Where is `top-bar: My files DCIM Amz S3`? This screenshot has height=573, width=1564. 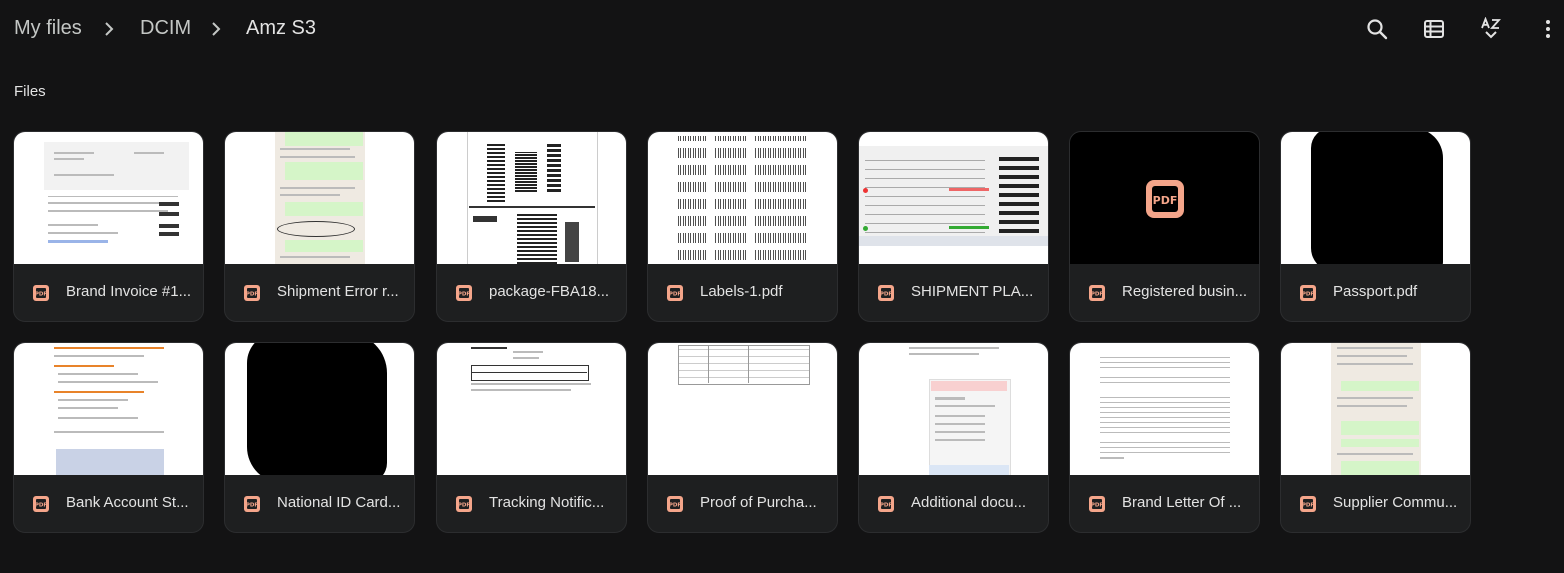 top-bar: My files DCIM Amz S3 is located at coordinates (782, 29).